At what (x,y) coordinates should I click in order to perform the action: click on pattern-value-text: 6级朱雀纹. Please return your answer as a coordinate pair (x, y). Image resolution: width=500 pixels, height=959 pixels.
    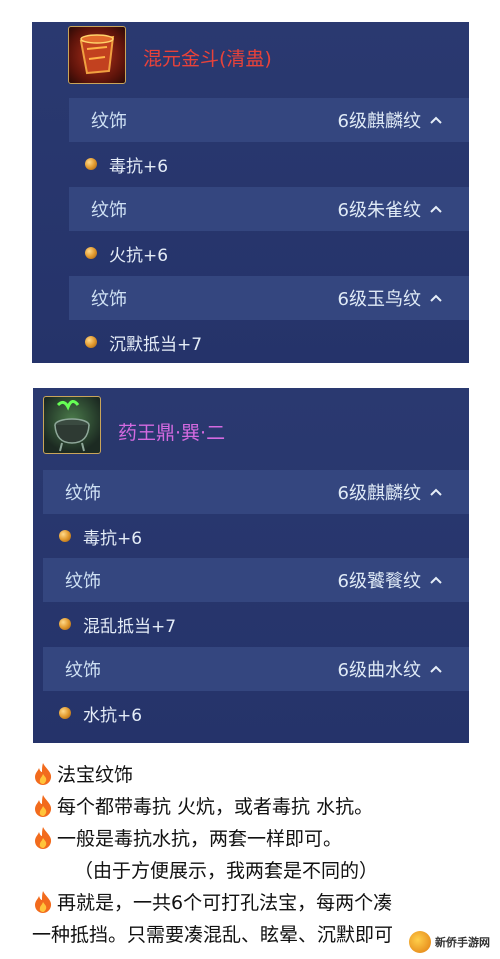
    Looking at the image, I should click on (379, 210).